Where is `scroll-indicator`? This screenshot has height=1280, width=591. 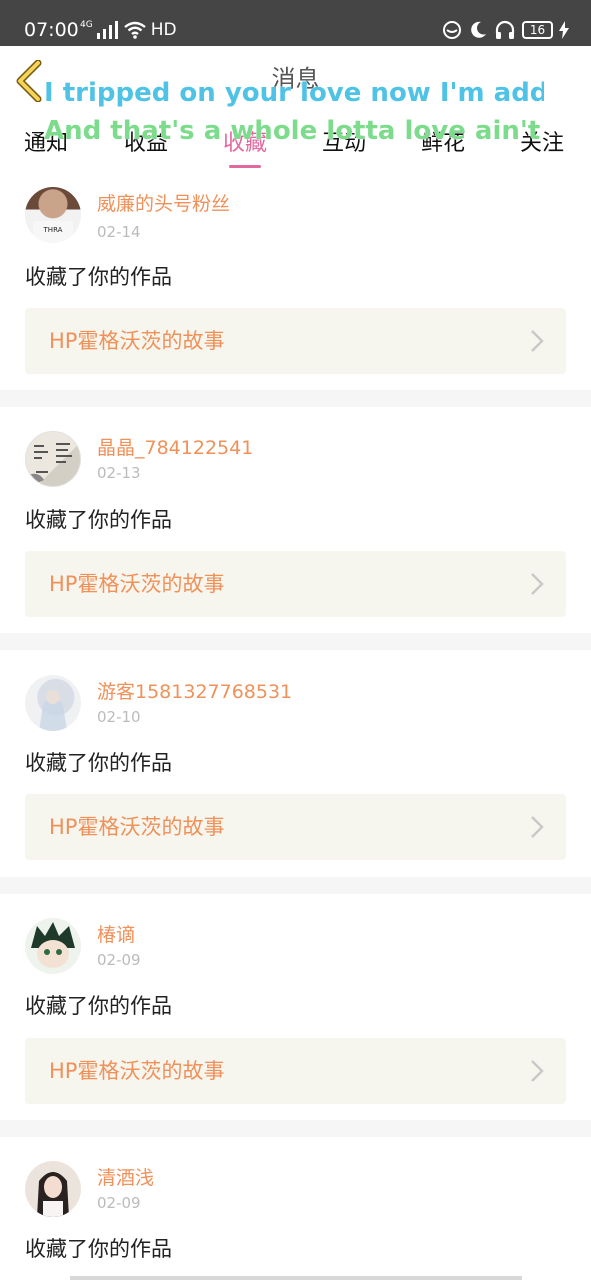 scroll-indicator is located at coordinates (296, 1278).